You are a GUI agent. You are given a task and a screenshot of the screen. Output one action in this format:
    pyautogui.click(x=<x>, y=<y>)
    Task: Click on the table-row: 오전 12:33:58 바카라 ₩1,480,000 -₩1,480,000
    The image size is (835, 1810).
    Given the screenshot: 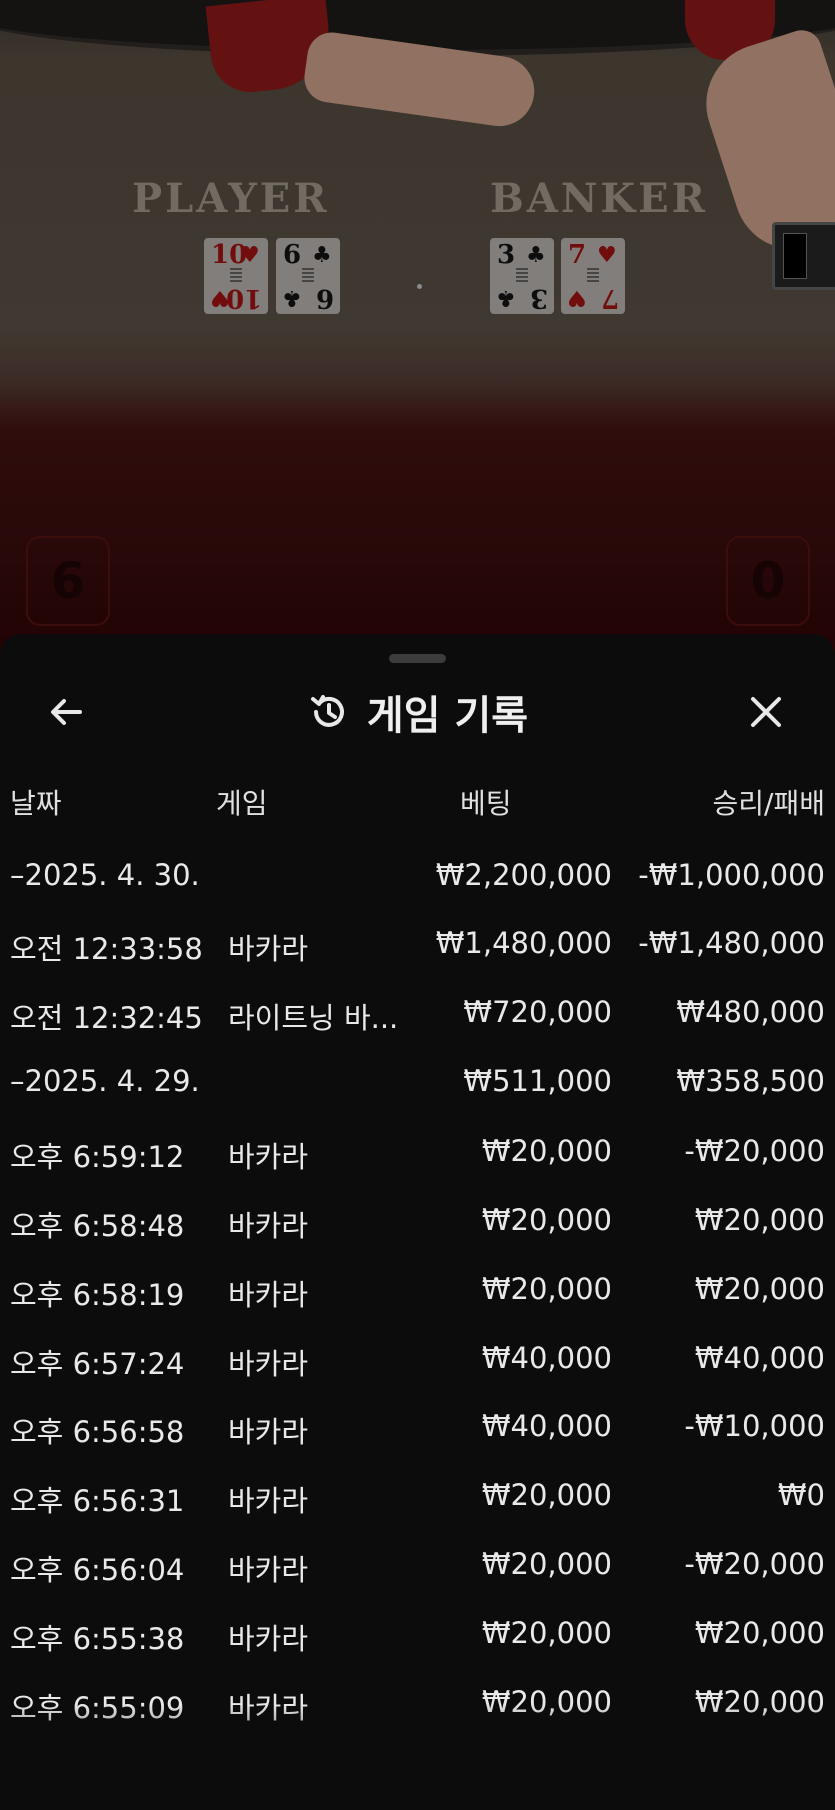 What is the action you would take?
    pyautogui.click(x=417, y=954)
    